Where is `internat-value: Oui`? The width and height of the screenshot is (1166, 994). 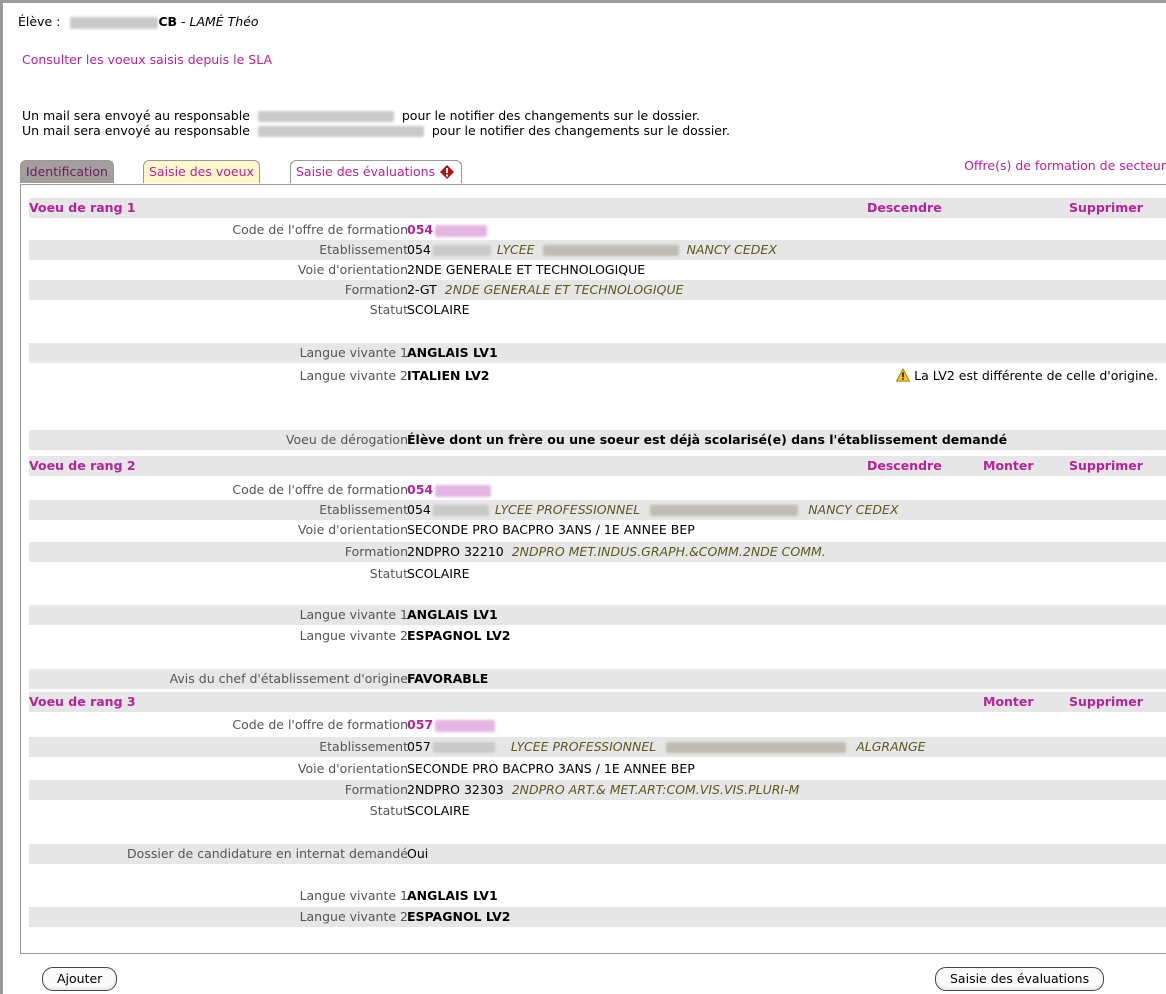 internat-value: Oui is located at coordinates (418, 853).